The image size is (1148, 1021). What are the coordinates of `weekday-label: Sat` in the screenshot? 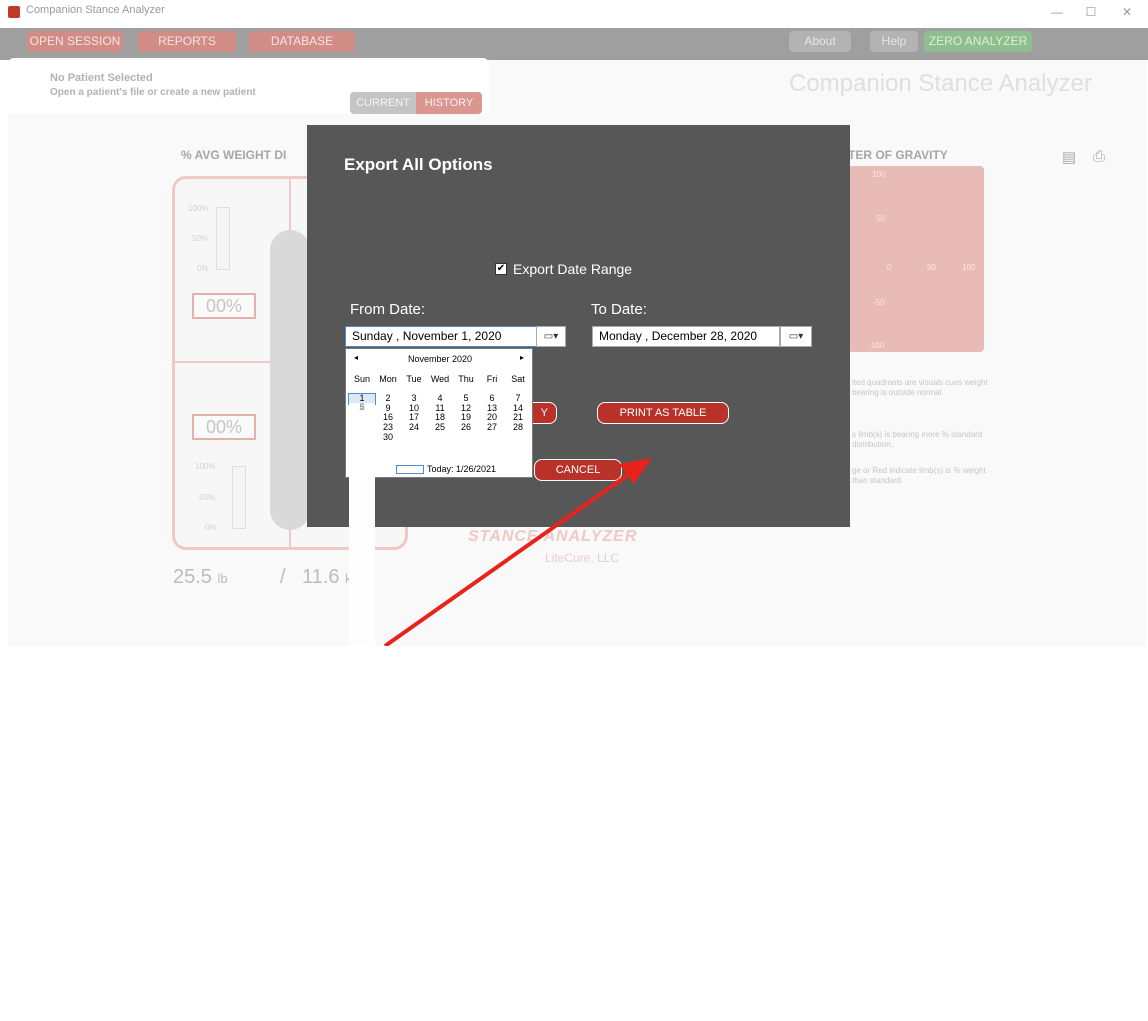 It's located at (518, 379).